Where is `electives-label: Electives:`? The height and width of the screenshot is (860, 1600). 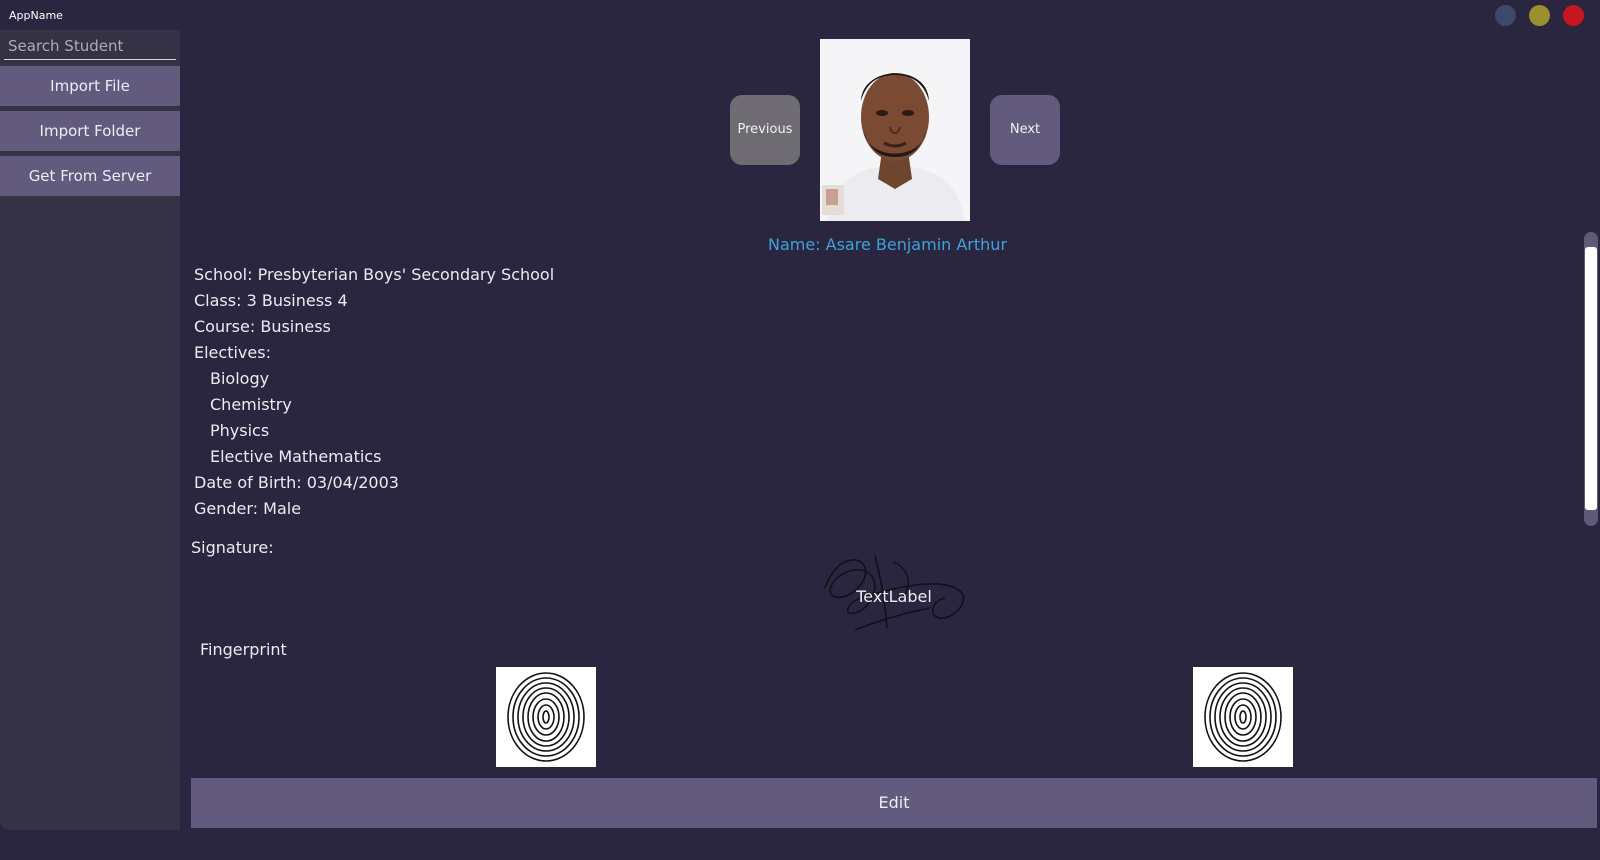
electives-label: Electives: is located at coordinates (232, 352).